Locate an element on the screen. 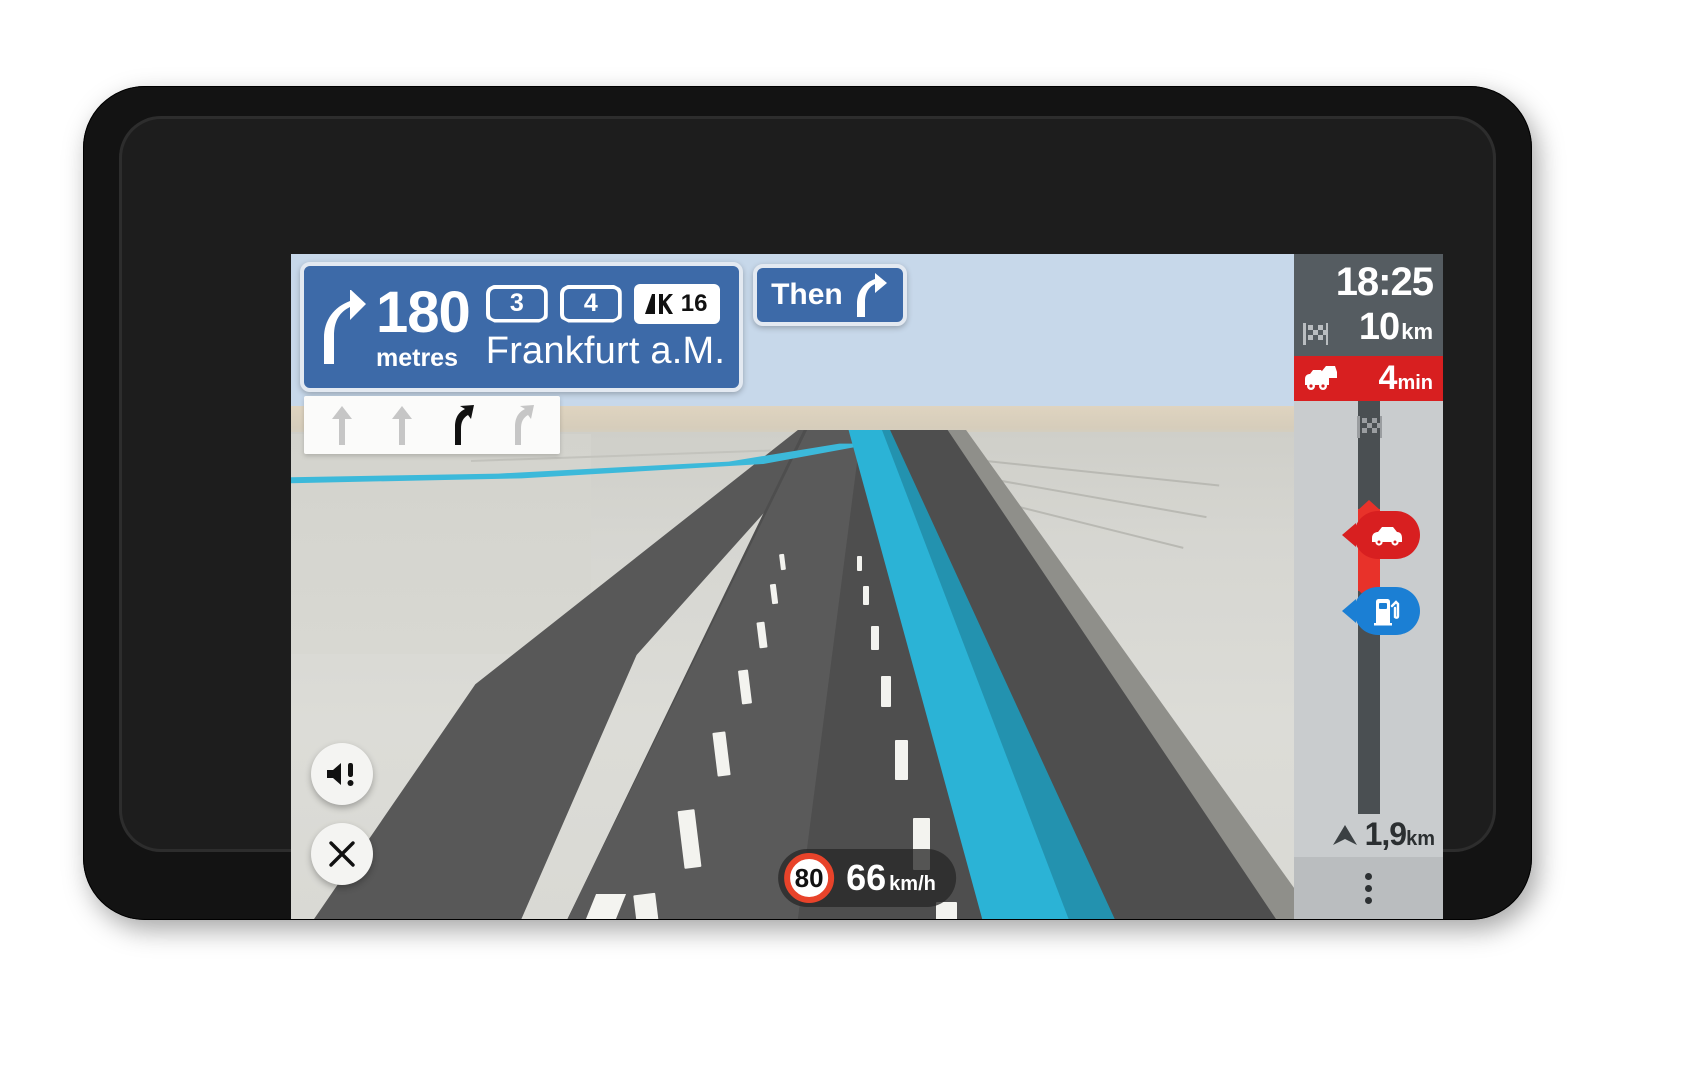 The height and width of the screenshot is (1089, 1698). instruction-distance-group: 180 metres is located at coordinates (395, 325).